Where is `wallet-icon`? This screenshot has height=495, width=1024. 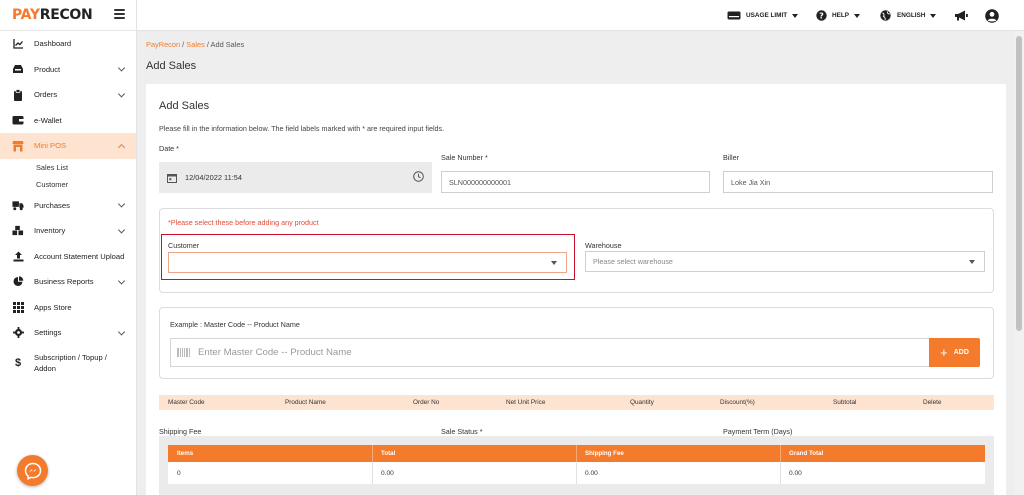
wallet-icon is located at coordinates (18, 120).